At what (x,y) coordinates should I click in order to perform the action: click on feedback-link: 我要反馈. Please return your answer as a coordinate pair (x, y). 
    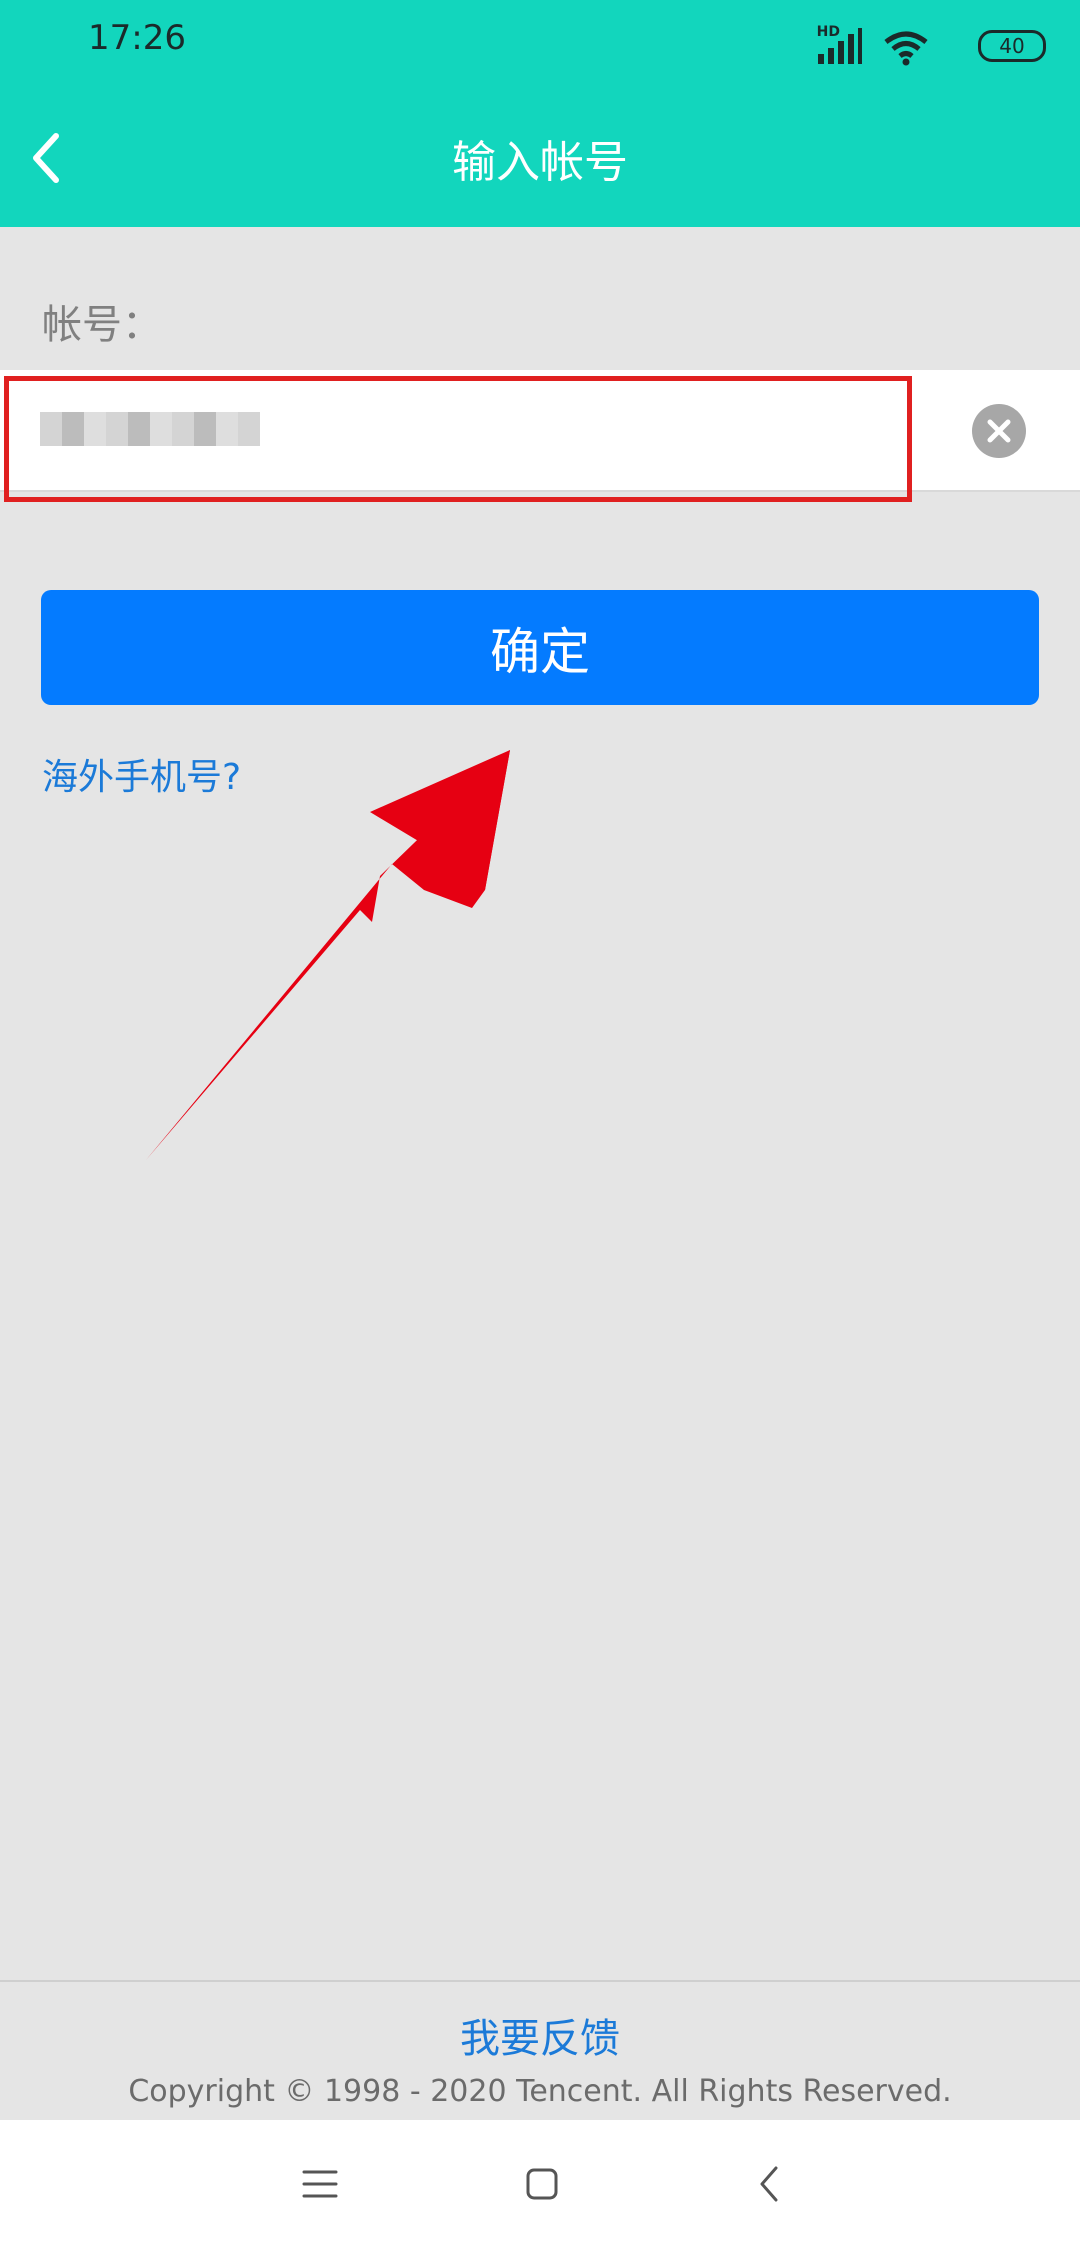
    Looking at the image, I should click on (540, 2035).